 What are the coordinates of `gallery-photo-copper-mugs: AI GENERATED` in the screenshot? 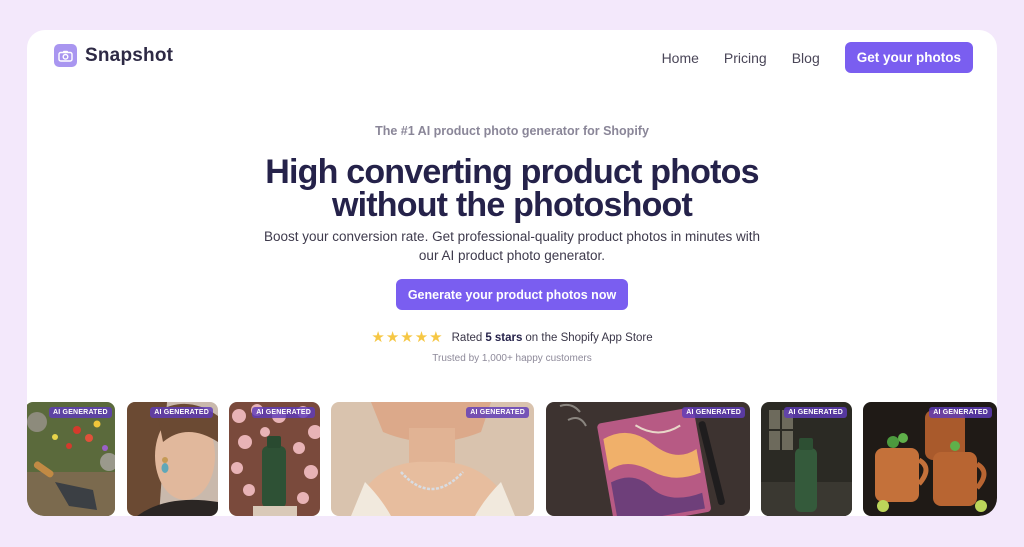 It's located at (930, 459).